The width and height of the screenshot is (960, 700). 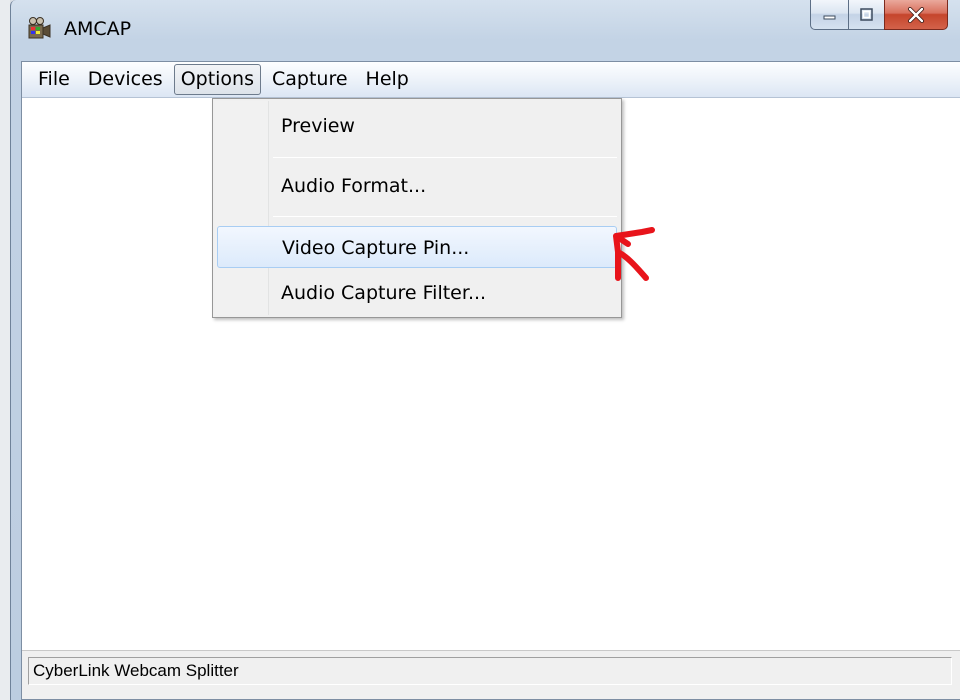 What do you see at coordinates (491, 80) in the screenshot?
I see `menu-bar: File Devices Options Capture Help` at bounding box center [491, 80].